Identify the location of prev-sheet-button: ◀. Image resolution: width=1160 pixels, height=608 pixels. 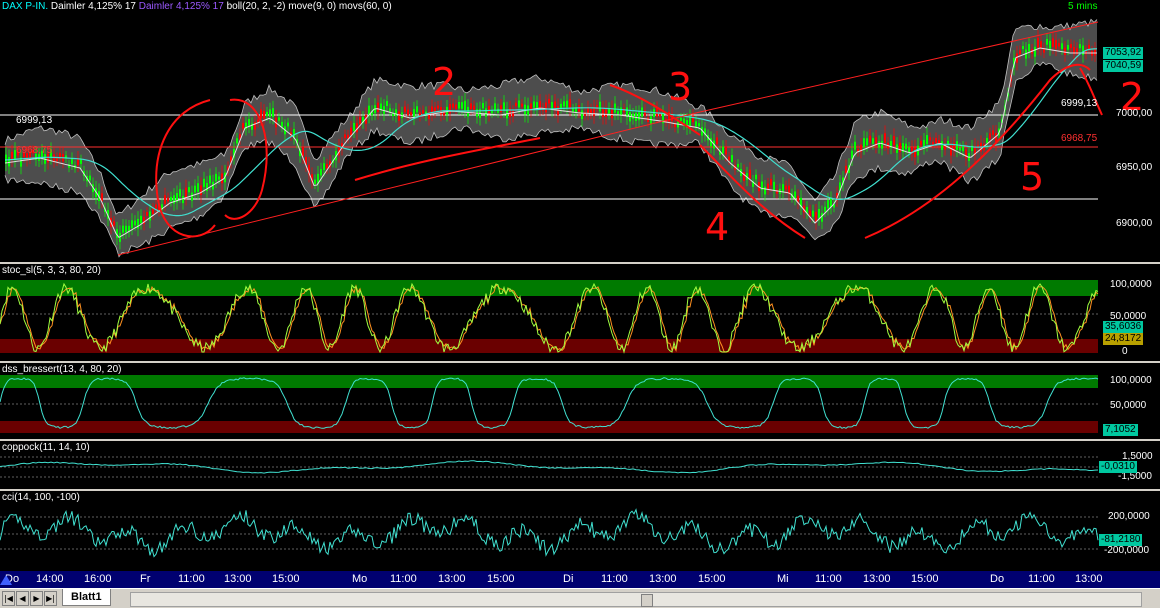
(22, 598).